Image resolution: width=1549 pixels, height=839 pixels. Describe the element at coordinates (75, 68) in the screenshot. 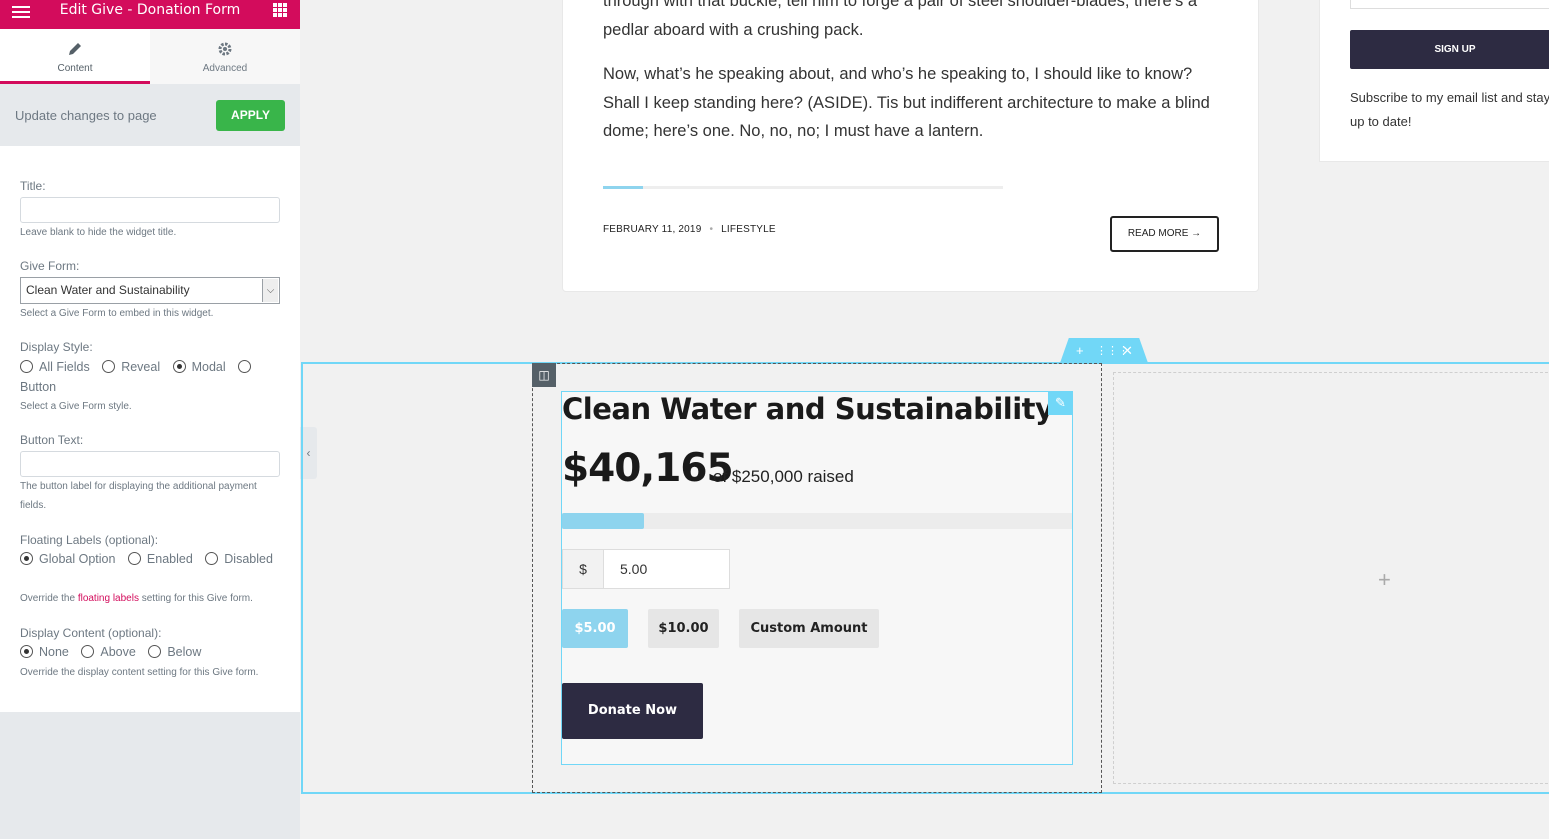

I see `tab-content-label: Content` at that location.